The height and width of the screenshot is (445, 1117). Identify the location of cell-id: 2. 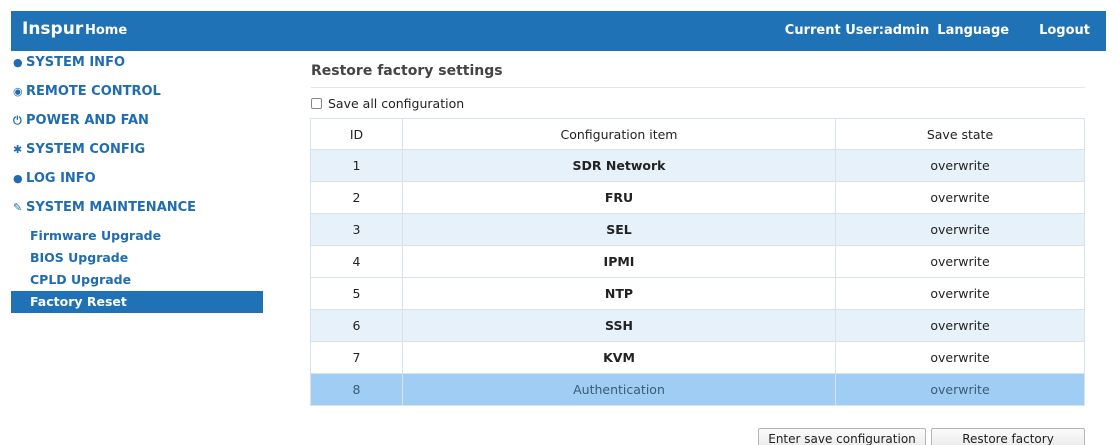
(356, 197).